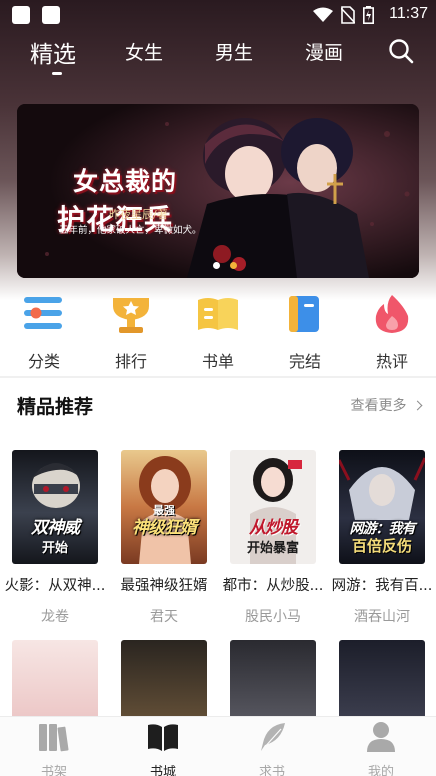  Describe the element at coordinates (218, 746) in the screenshot. I see `bottom-nav: 书架 书城 求书 我的` at that location.